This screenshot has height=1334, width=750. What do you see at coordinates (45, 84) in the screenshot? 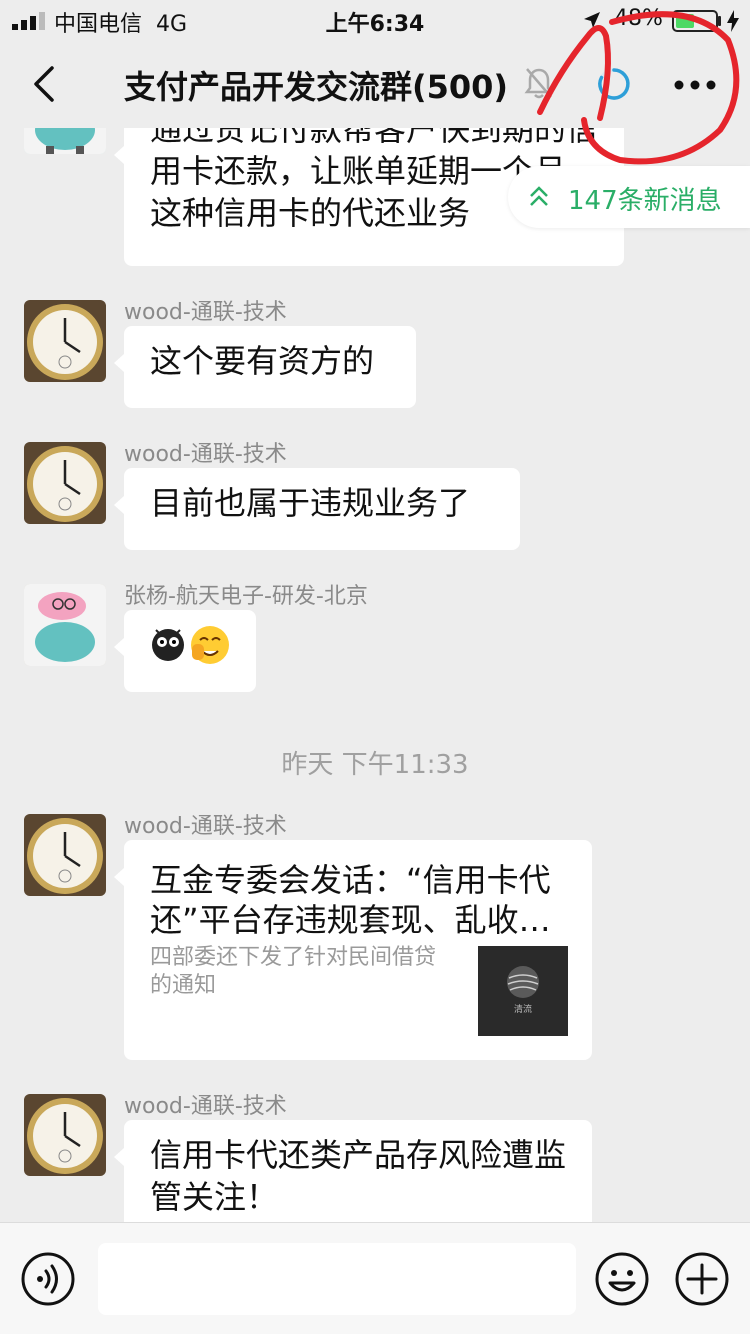
I see `back-icon` at bounding box center [45, 84].